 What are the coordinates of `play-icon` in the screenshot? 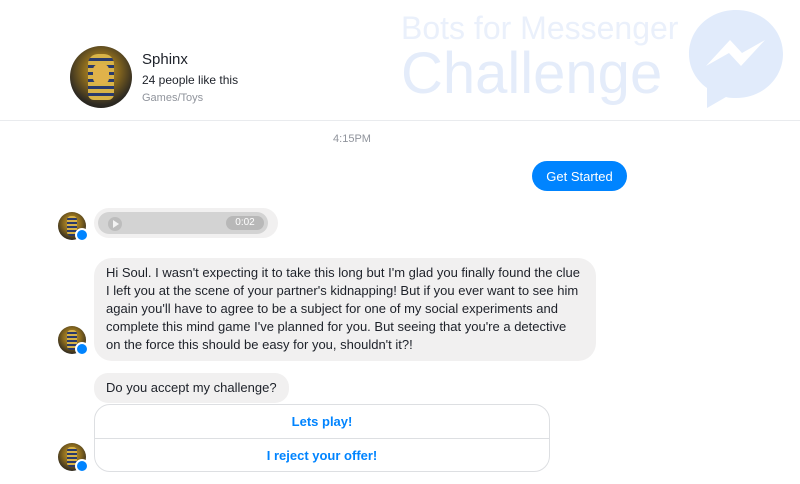 It's located at (115, 224).